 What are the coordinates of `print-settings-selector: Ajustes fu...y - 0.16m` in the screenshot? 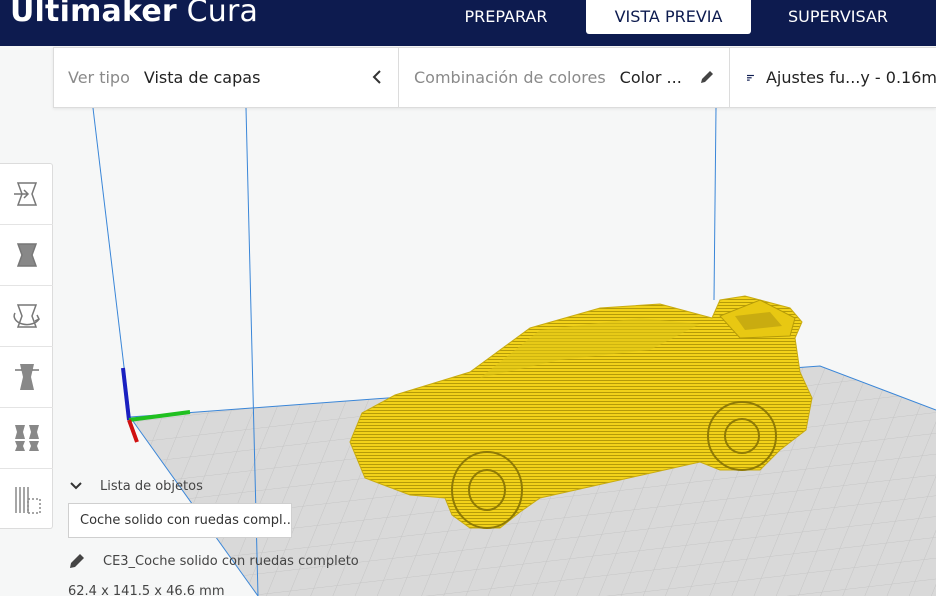 It's located at (833, 77).